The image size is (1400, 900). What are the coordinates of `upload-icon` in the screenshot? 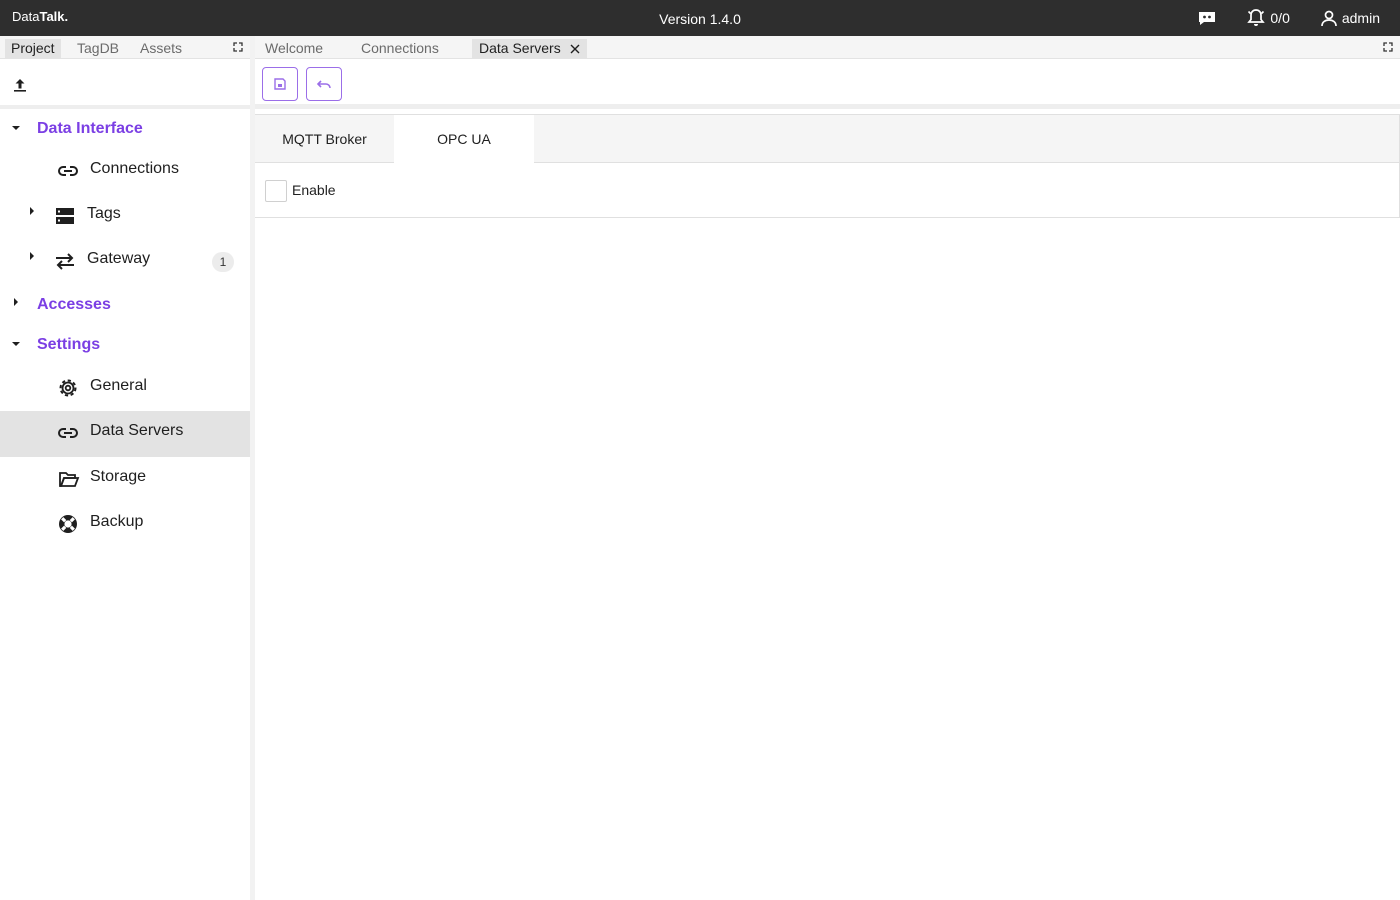 It's located at (20, 85).